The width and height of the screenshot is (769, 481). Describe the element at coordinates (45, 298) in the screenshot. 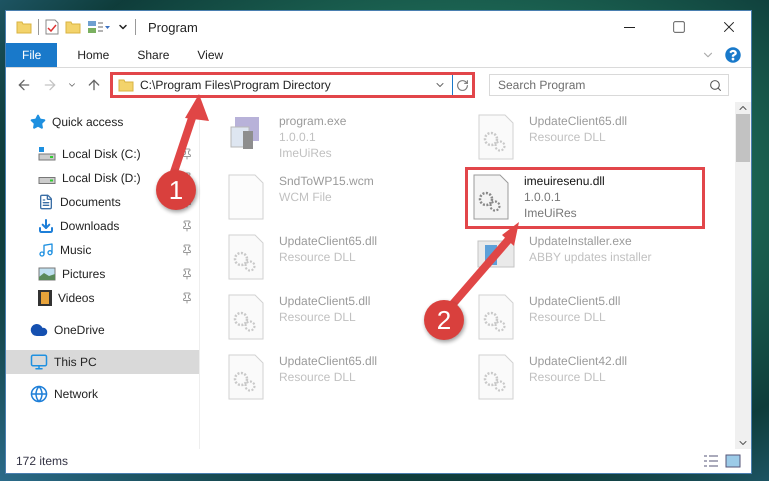

I see `film-icon` at that location.